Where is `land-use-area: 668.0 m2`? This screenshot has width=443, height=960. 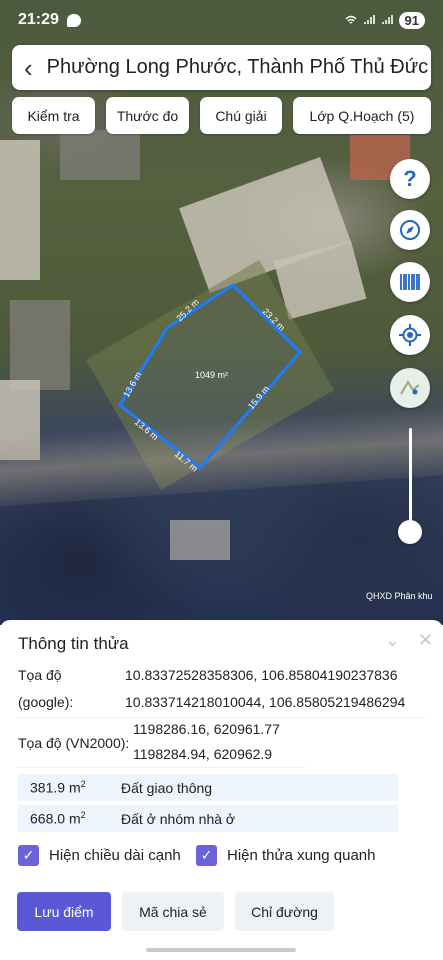
land-use-area: 668.0 m2 is located at coordinates (58, 818).